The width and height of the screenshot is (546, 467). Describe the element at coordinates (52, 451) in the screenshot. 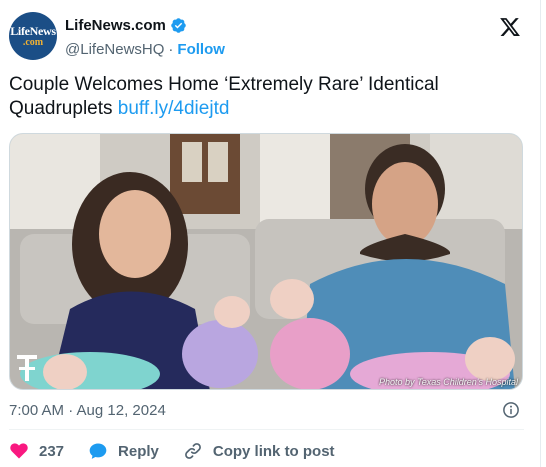

I see `like-count: 237` at that location.